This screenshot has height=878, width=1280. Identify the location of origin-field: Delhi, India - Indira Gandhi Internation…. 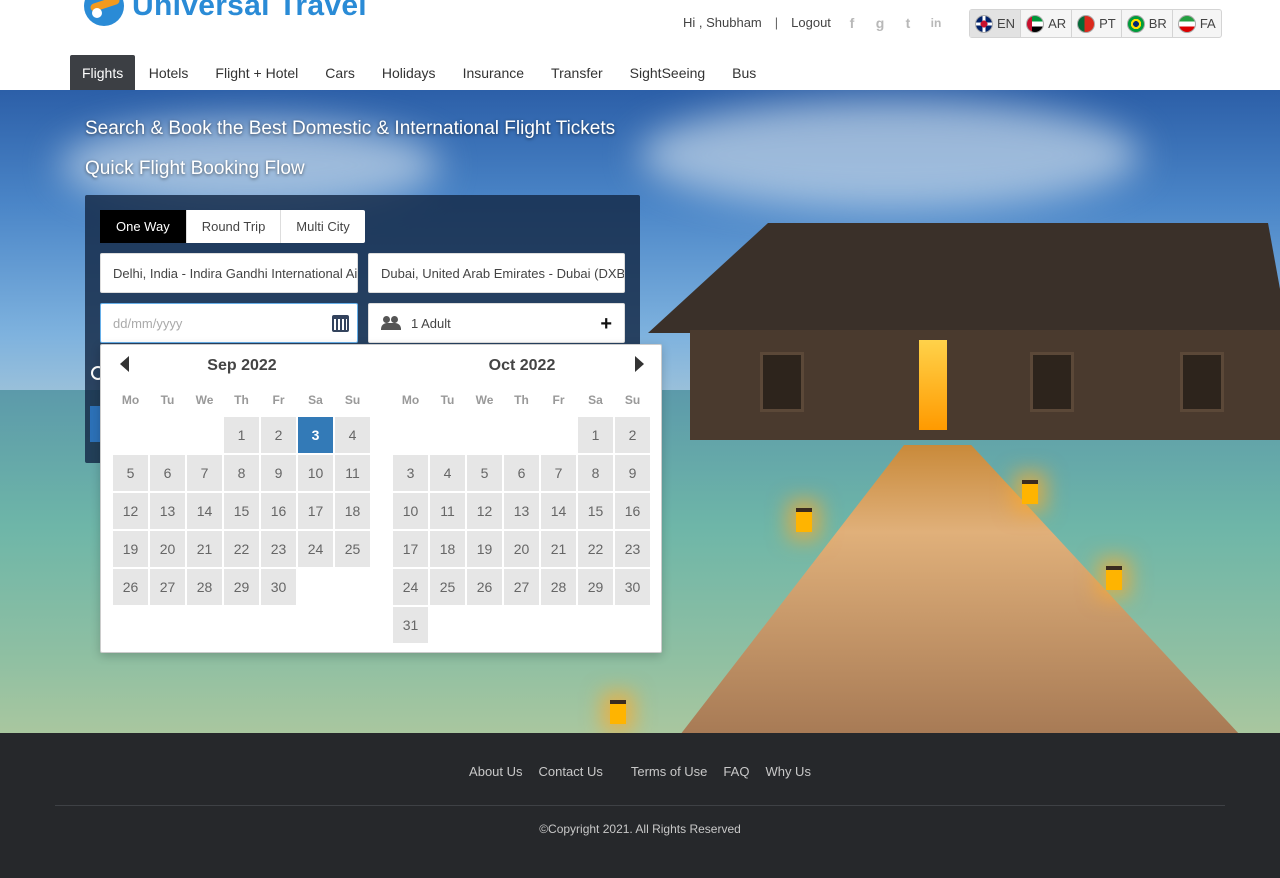
(229, 273).